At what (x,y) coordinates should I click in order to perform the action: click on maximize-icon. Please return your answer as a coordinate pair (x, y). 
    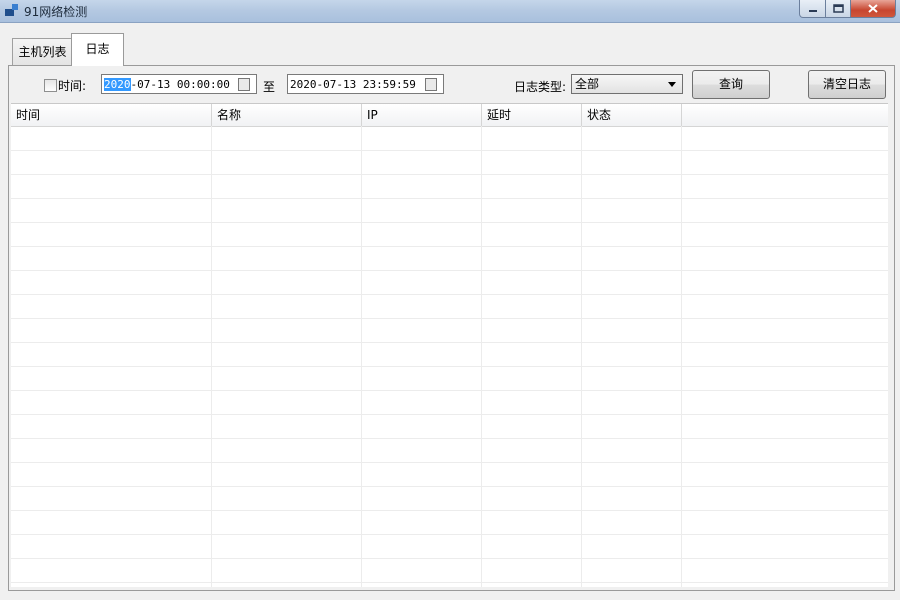
    Looking at the image, I should click on (838, 8).